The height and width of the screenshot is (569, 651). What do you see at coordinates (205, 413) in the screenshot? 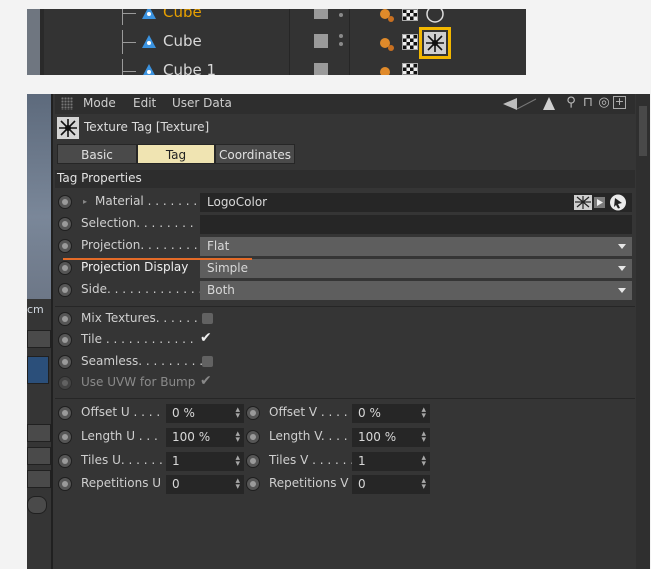
I see `offset-u-field: 0 % ▴ ▾` at bounding box center [205, 413].